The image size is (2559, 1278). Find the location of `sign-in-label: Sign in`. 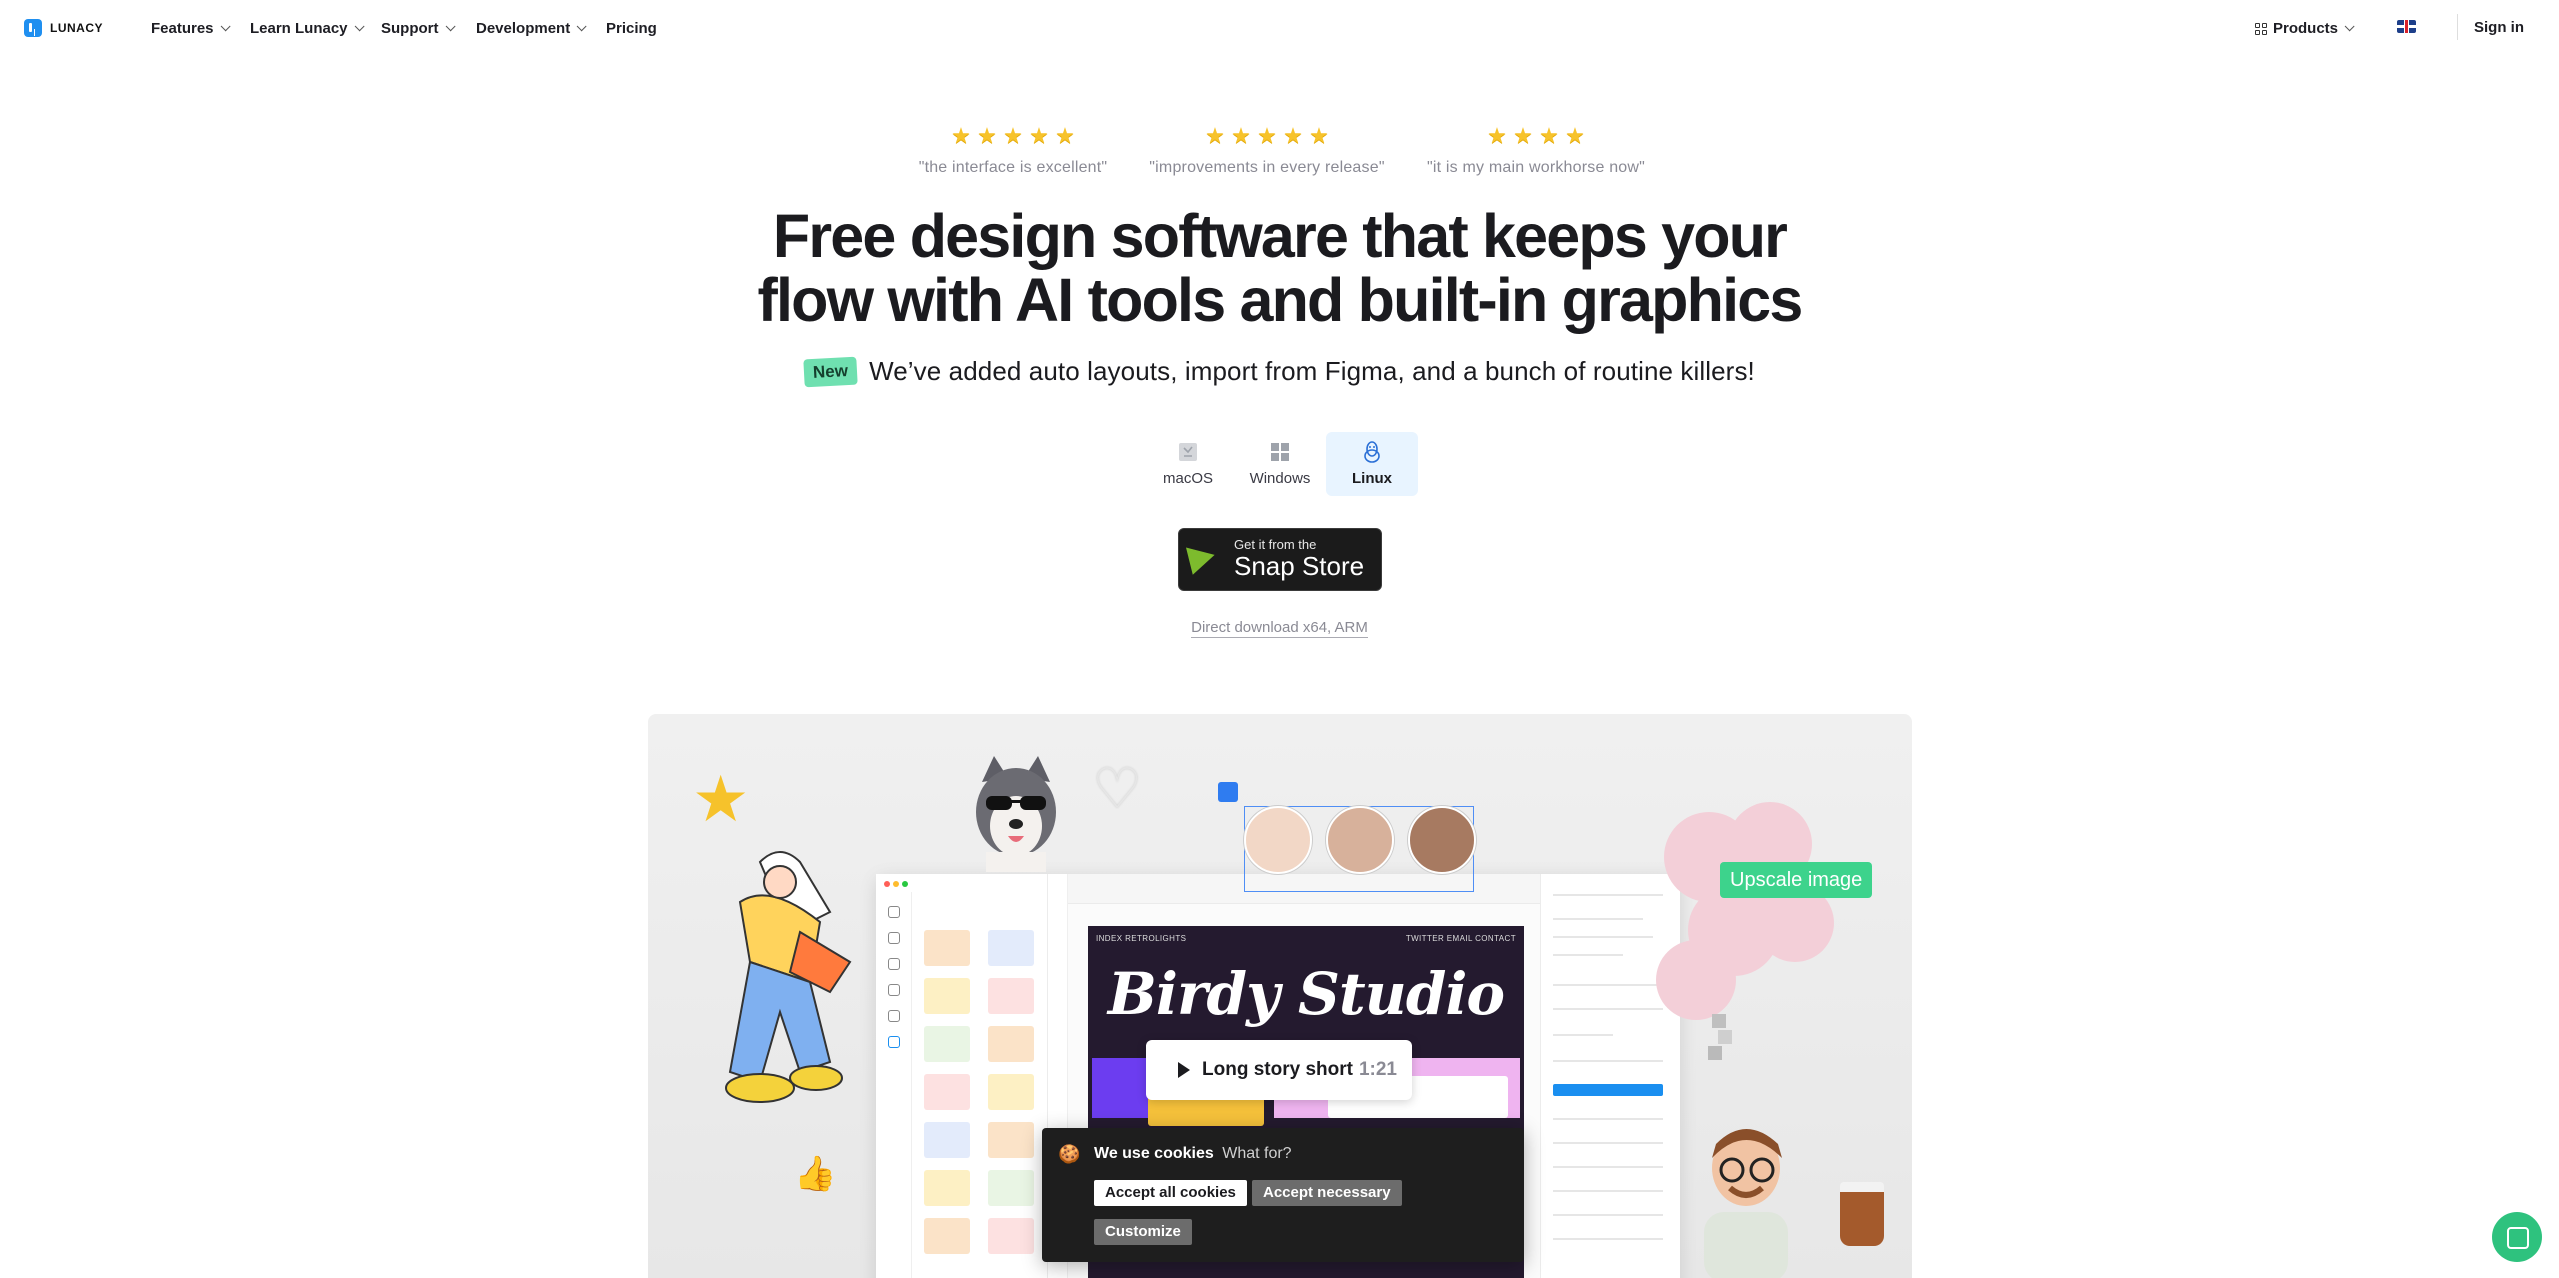

sign-in-label: Sign in is located at coordinates (2499, 27).